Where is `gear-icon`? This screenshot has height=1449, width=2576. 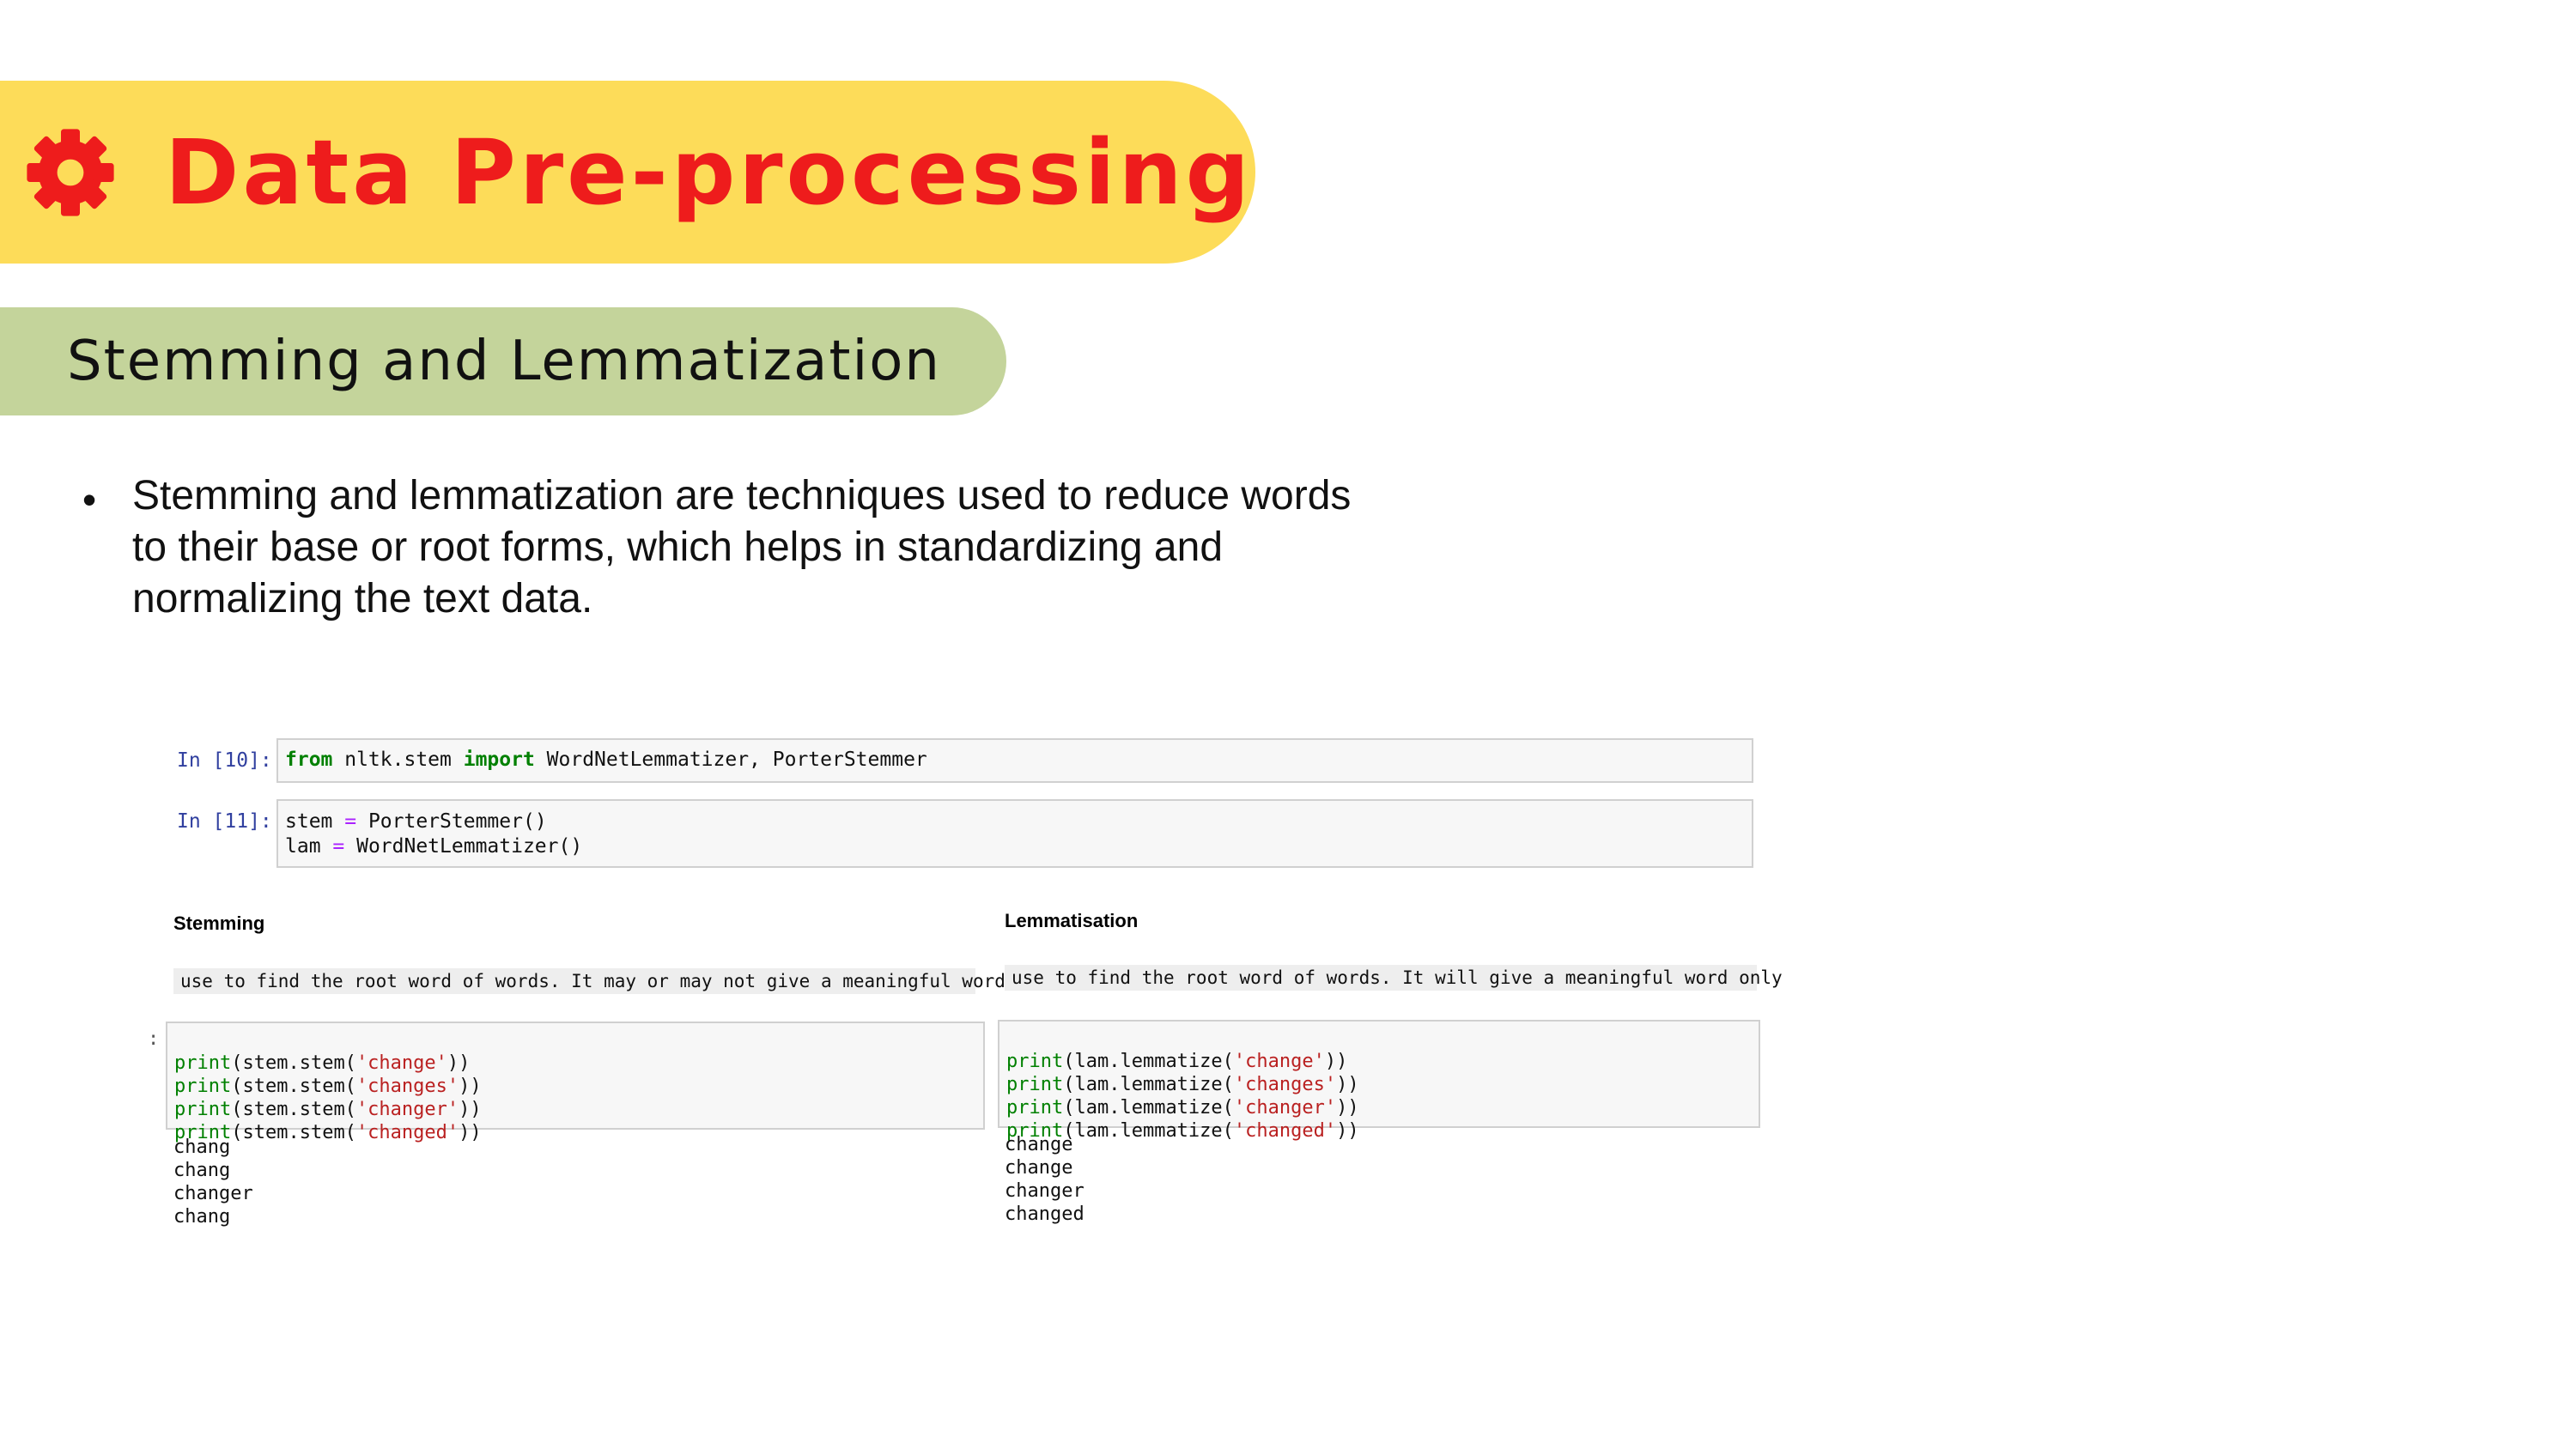
gear-icon is located at coordinates (70, 172).